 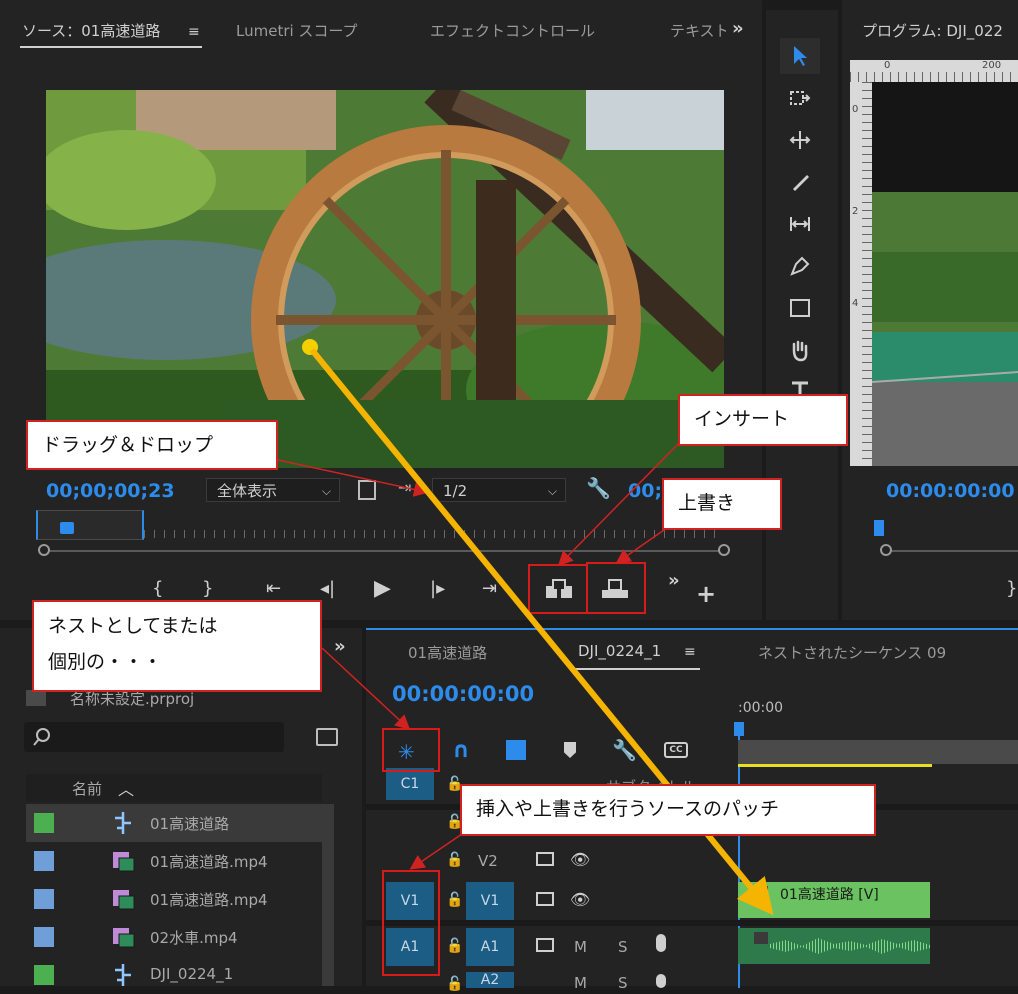 I want to click on film-icon, so click(x=367, y=490).